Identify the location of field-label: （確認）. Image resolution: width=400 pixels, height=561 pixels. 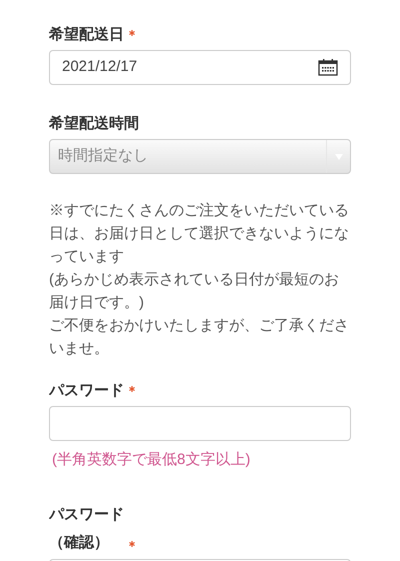
(79, 542).